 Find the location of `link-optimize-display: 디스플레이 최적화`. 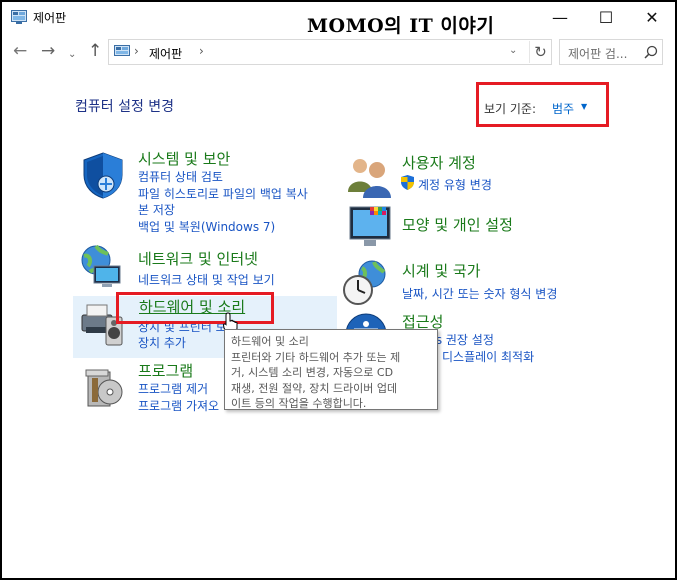

link-optimize-display: 디스플레이 최적화 is located at coordinates (488, 356).